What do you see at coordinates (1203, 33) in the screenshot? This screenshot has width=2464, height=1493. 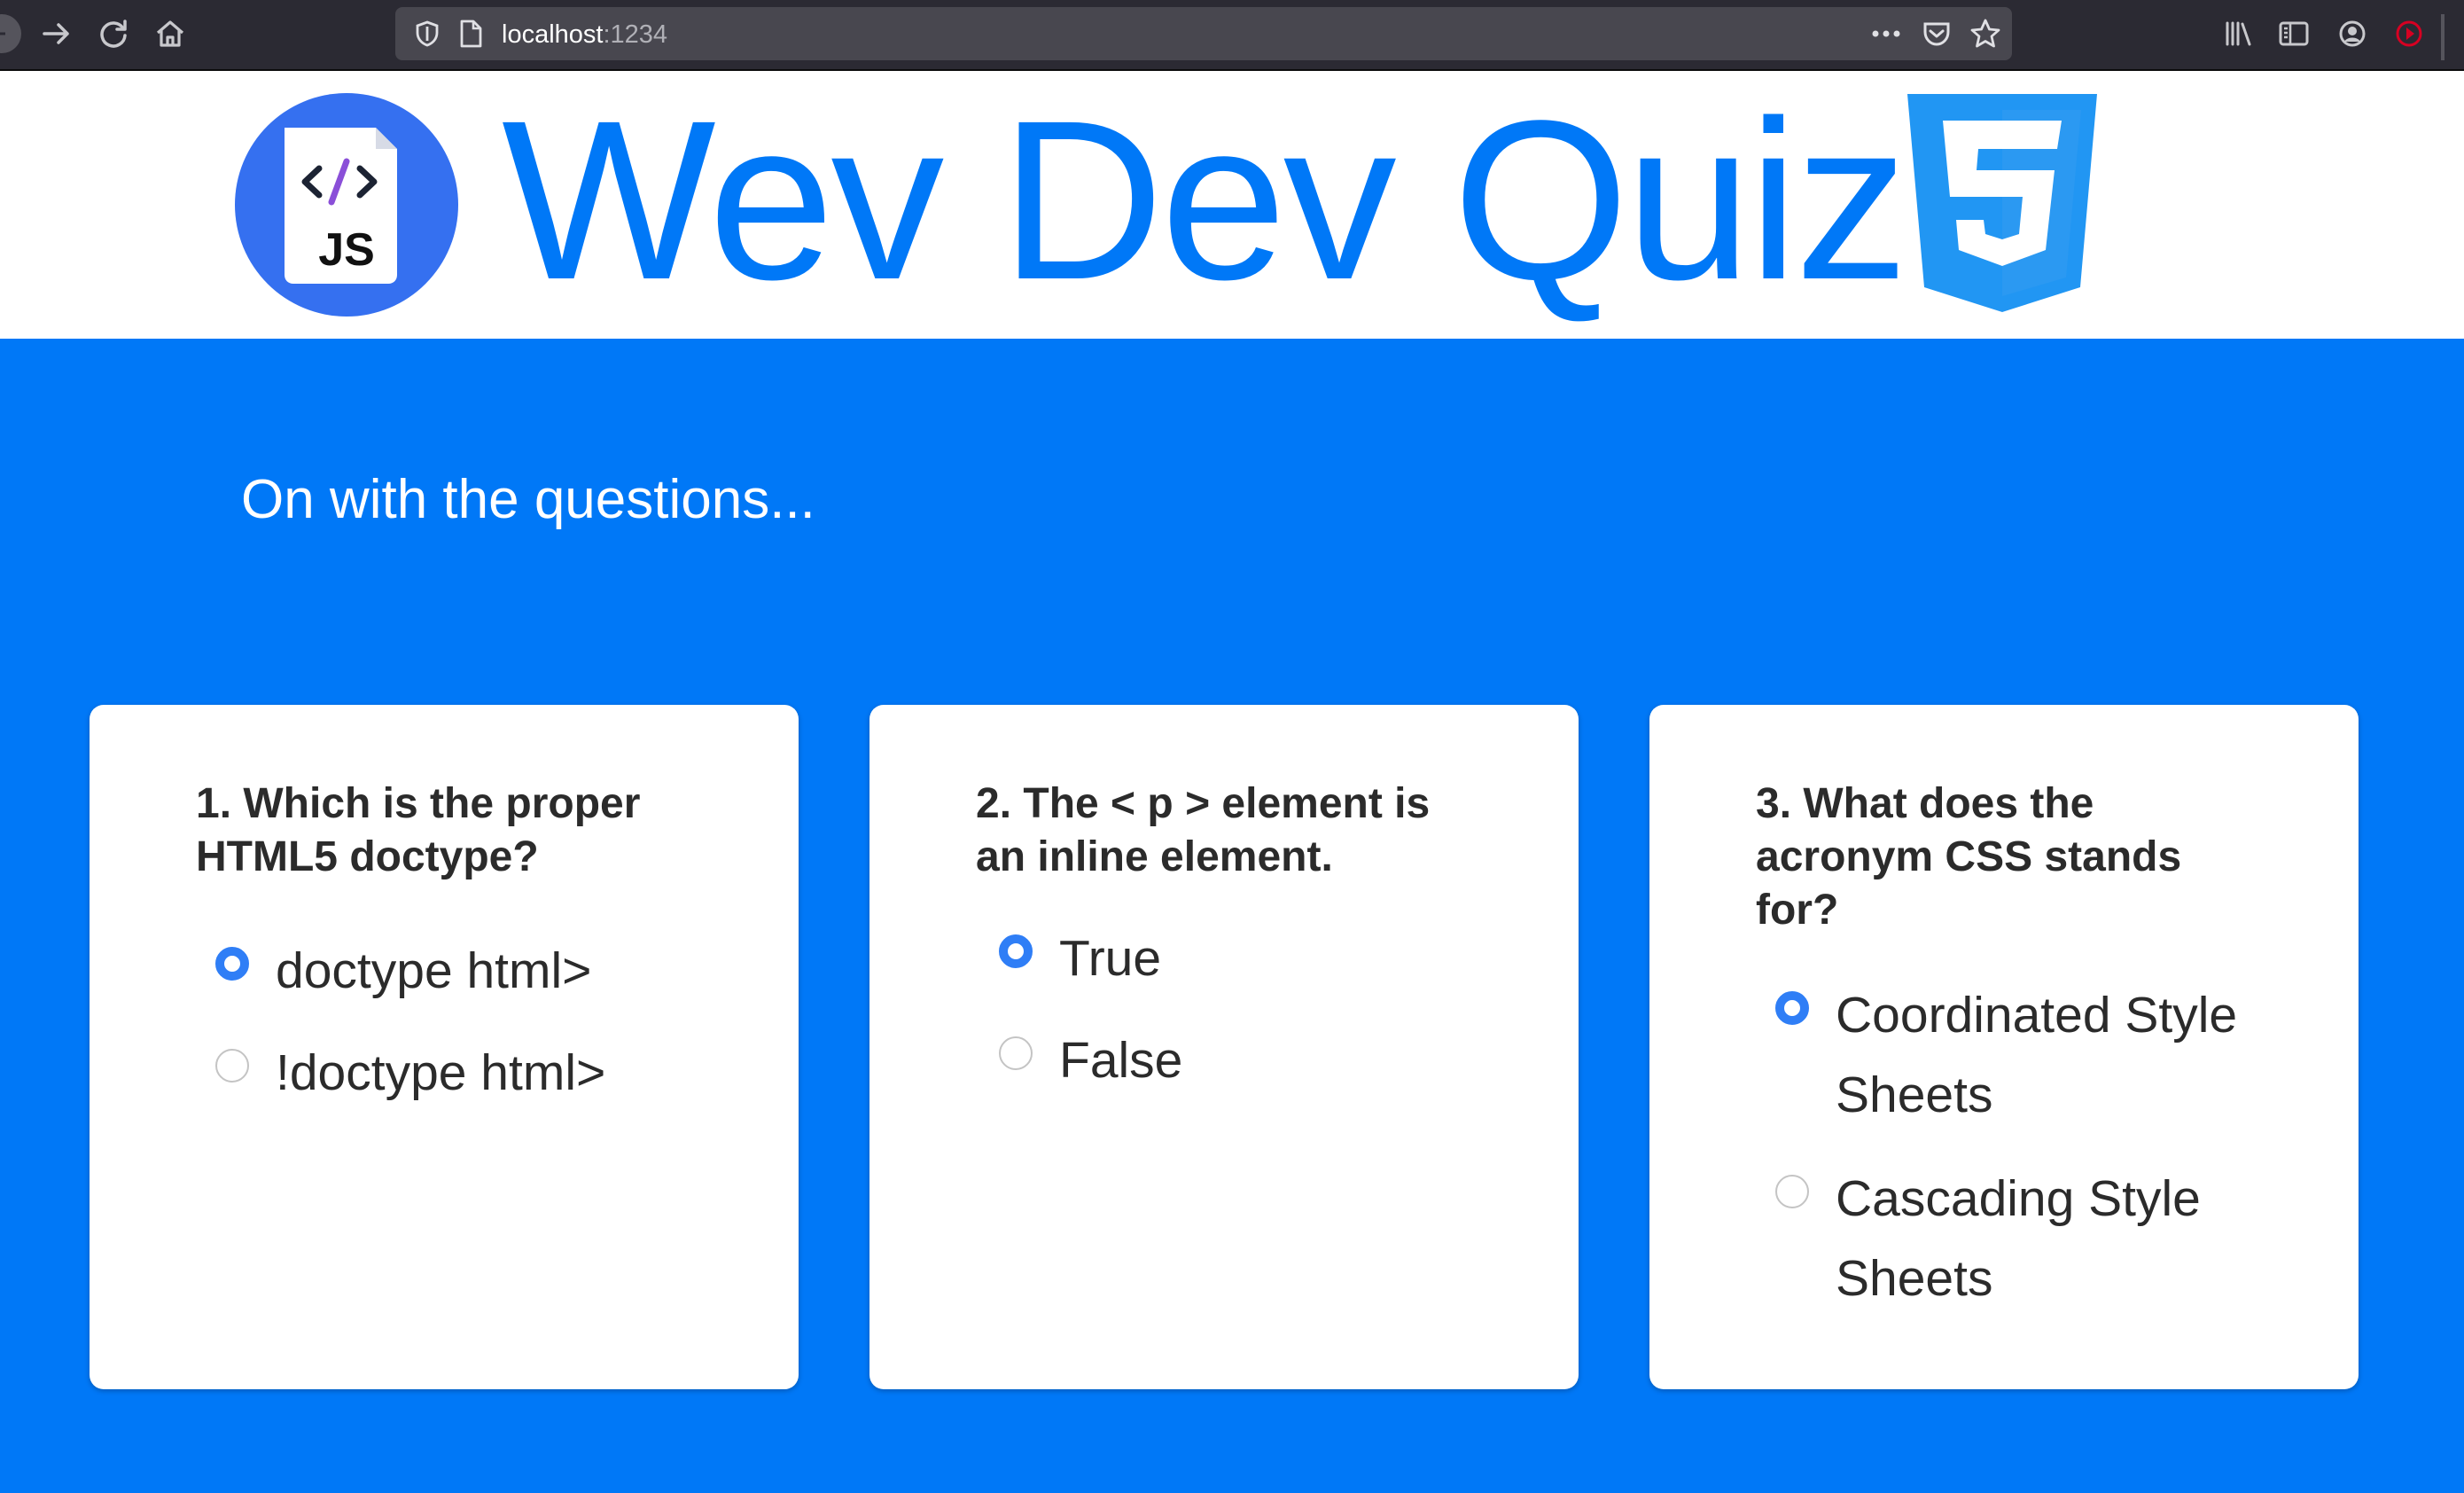 I see `url-bar: localhost:1234` at bounding box center [1203, 33].